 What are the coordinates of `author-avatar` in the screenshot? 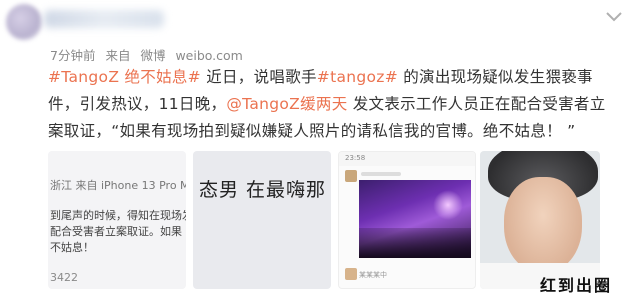 It's located at (24, 22).